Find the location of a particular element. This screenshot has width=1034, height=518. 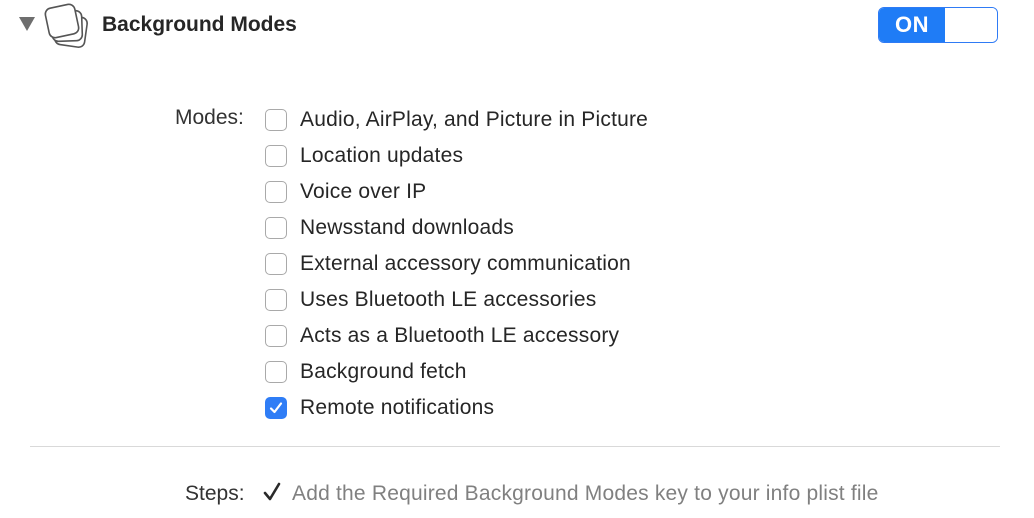

modes-label: Modes: is located at coordinates (209, 117).